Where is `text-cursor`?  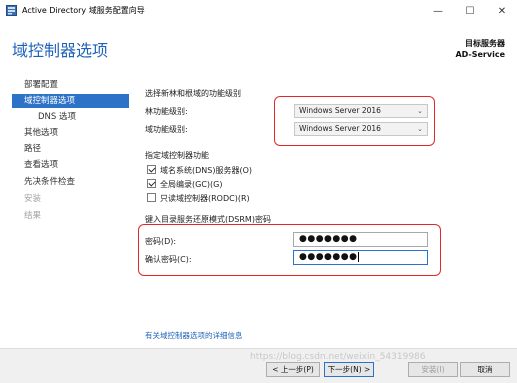 text-cursor is located at coordinates (359, 256).